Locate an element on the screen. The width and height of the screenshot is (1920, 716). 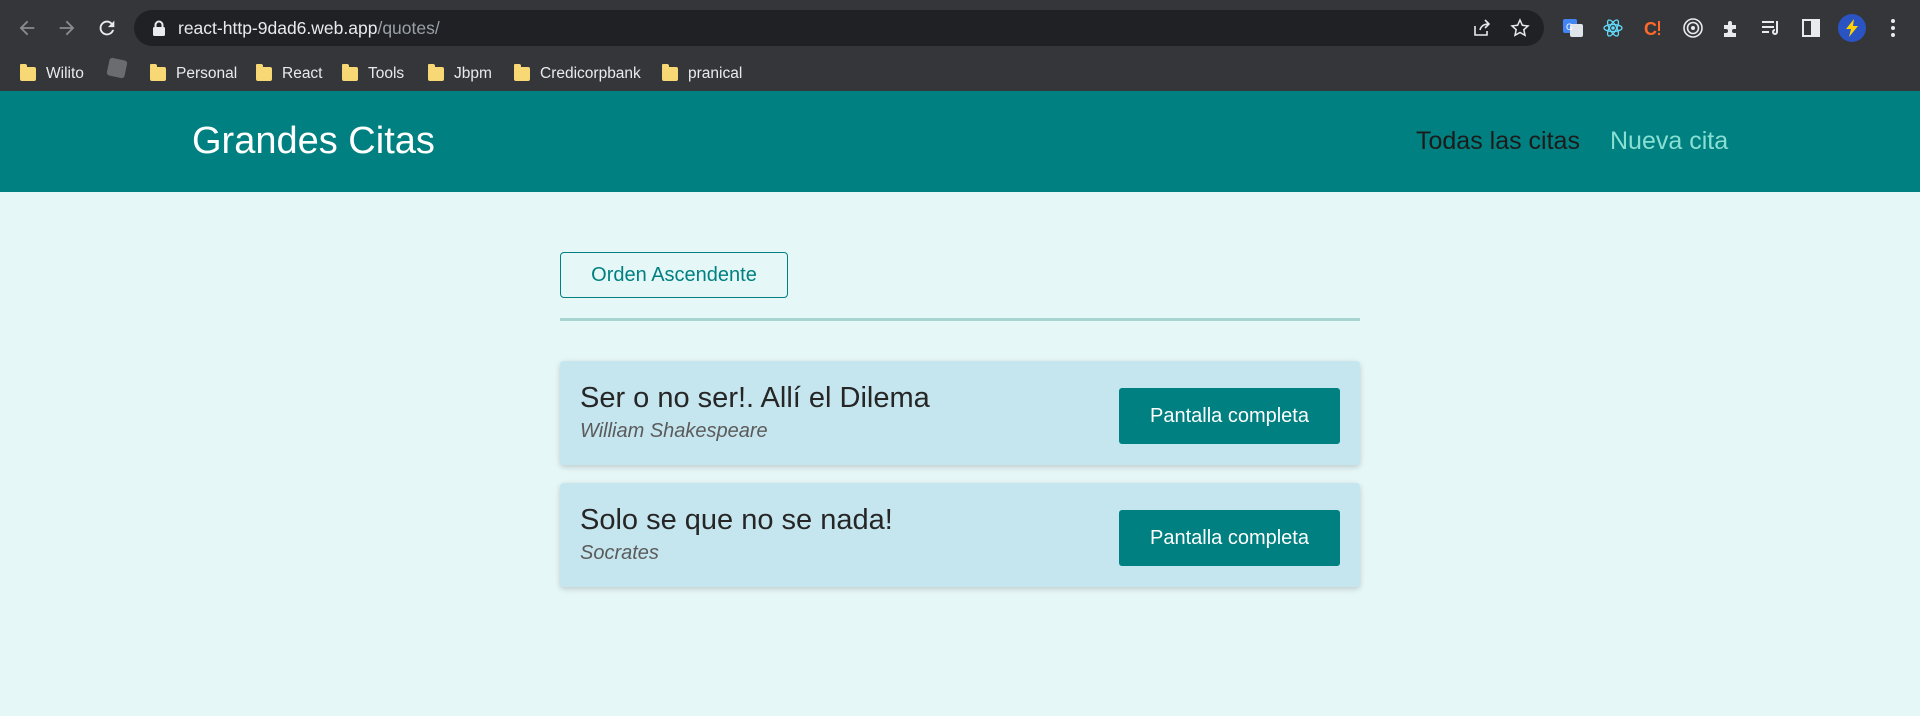
url-text: react-http-9dad6.web.app/quotes/ is located at coordinates (309, 28).